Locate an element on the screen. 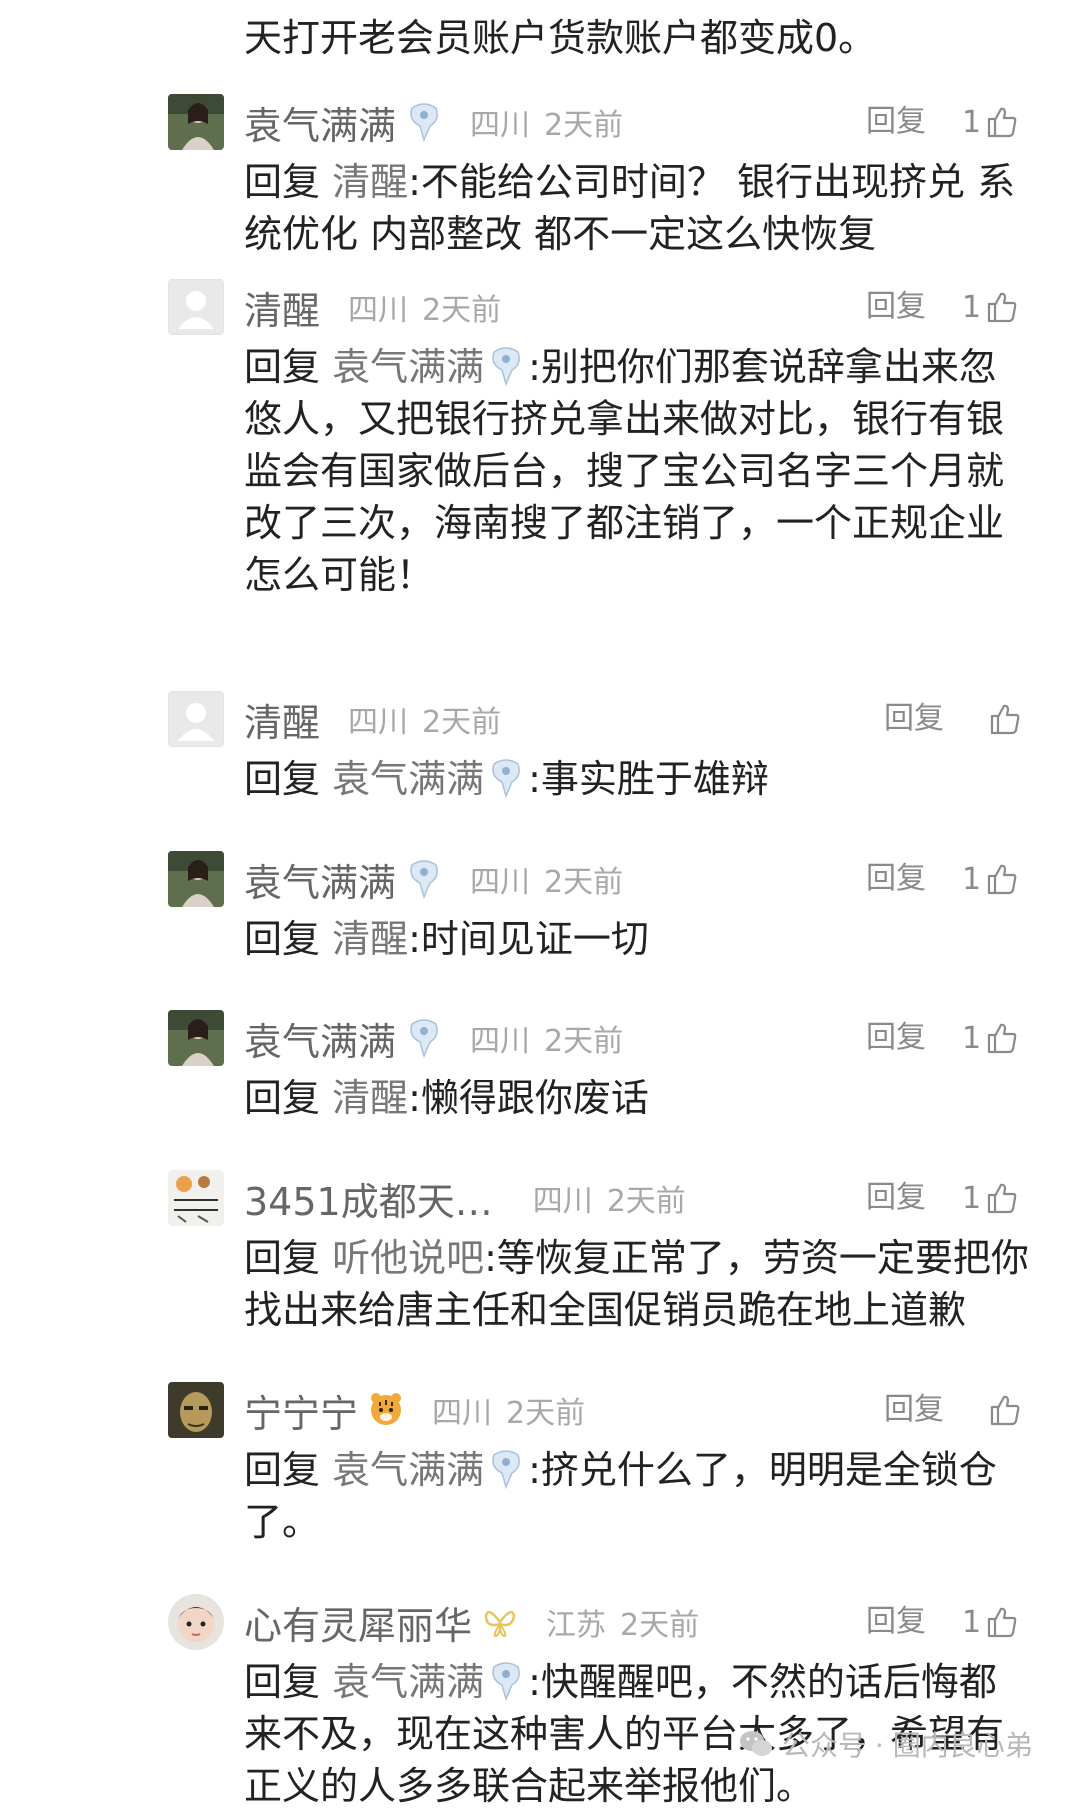 The image size is (1080, 1812). comment-text: 回复 袁气满满 :事实胜于雄辩 is located at coordinates (639, 779).